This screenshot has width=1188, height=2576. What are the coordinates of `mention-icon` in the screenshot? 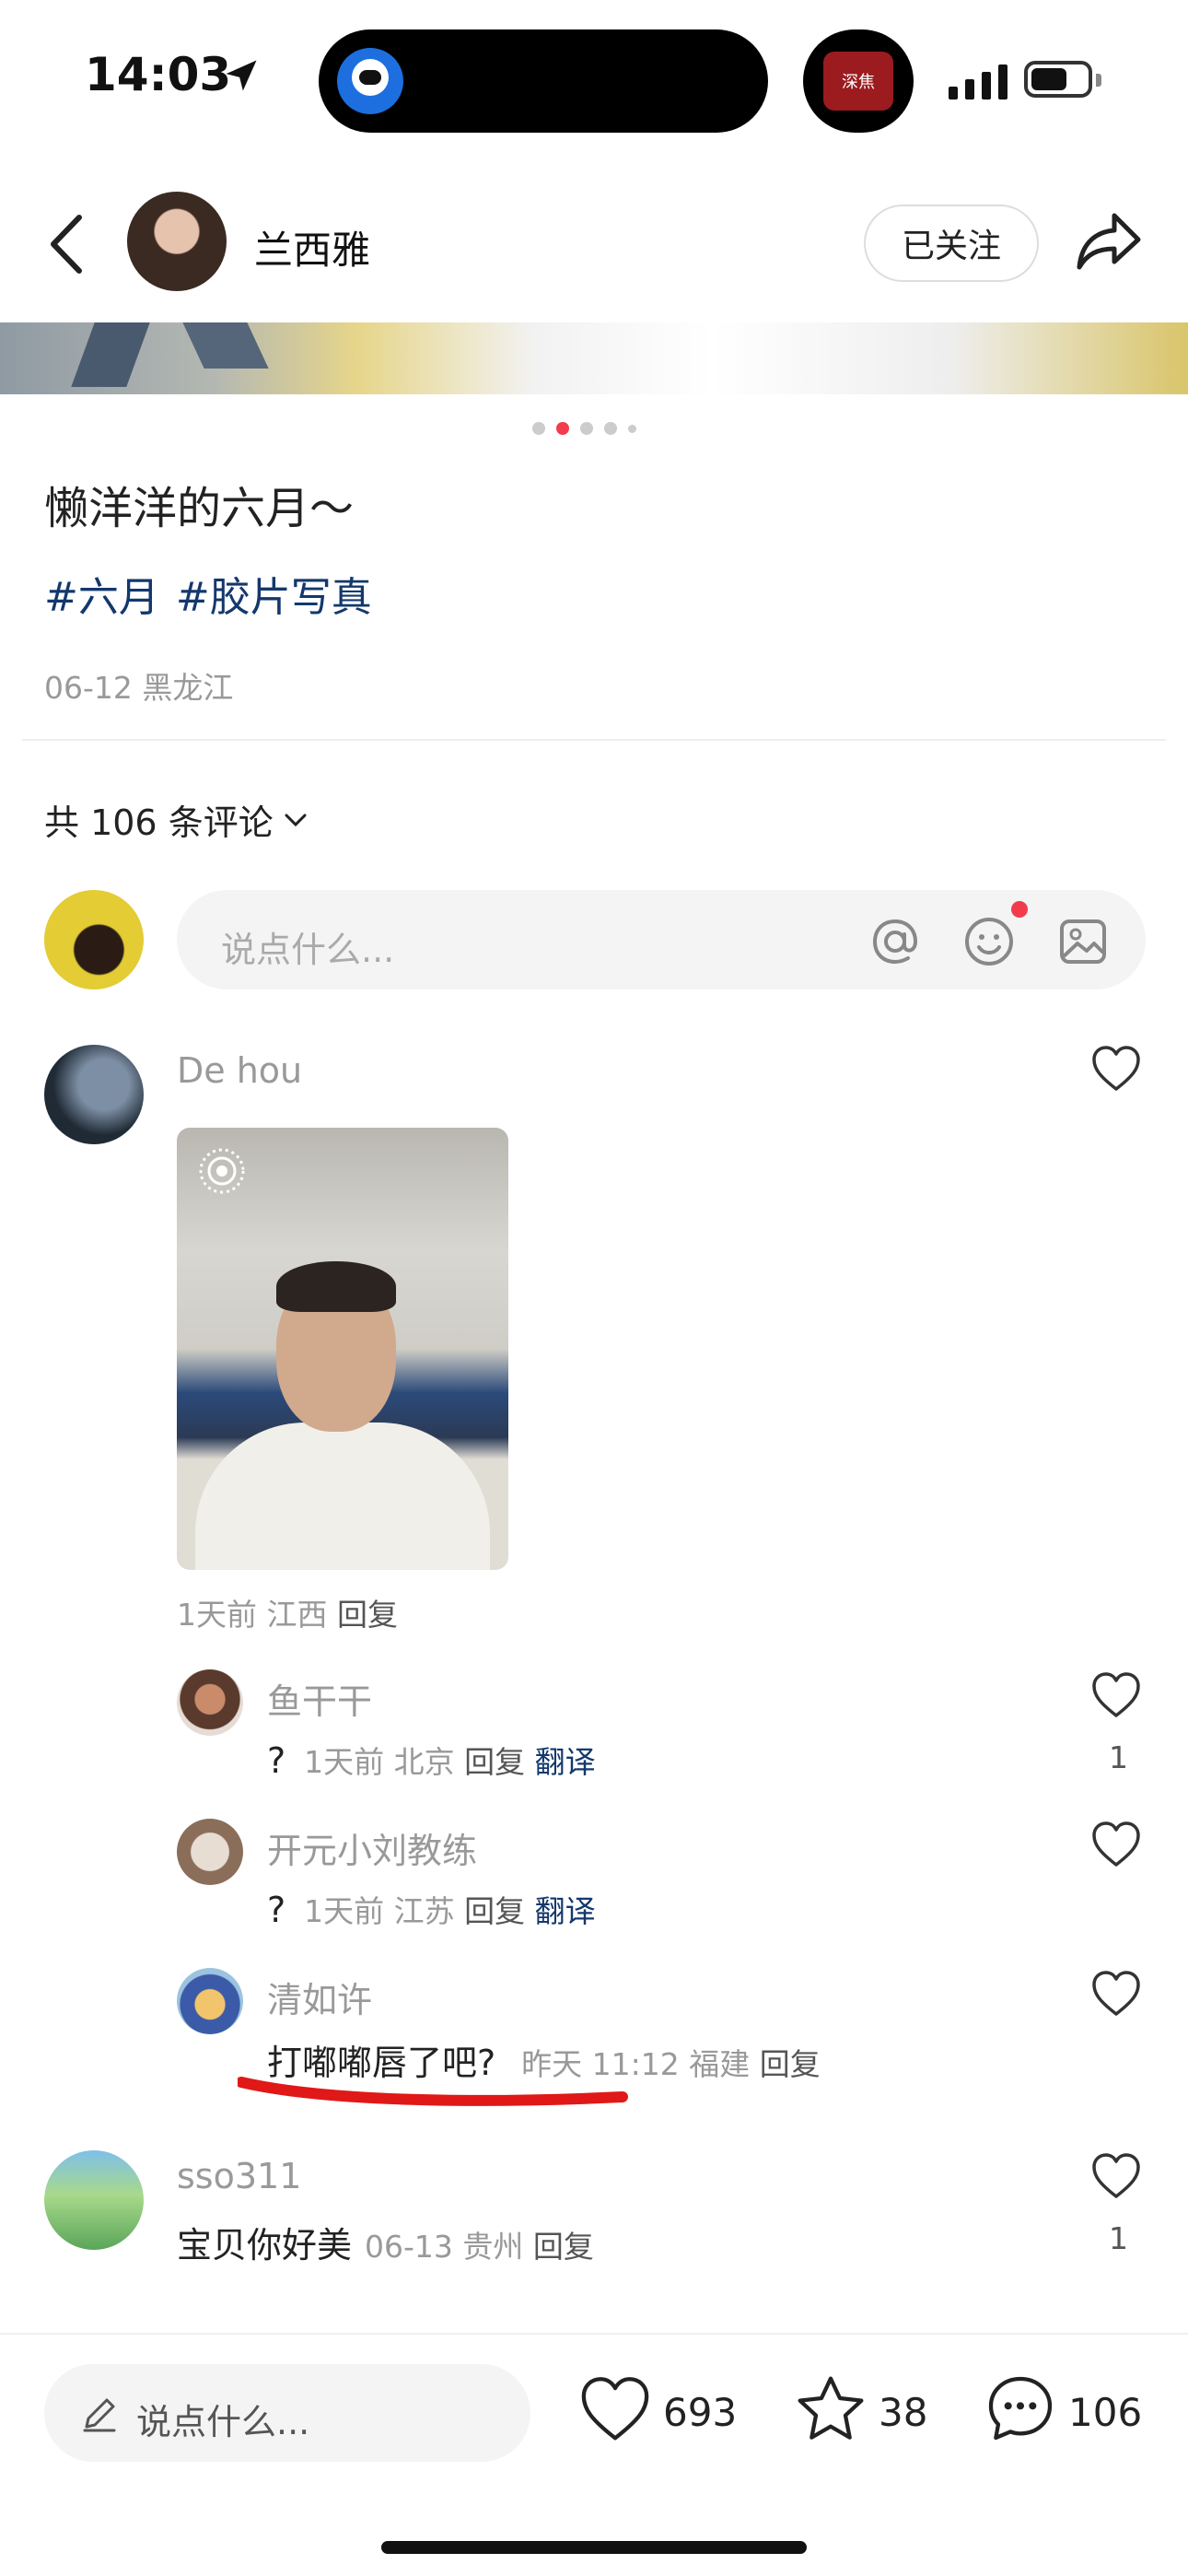 It's located at (895, 941).